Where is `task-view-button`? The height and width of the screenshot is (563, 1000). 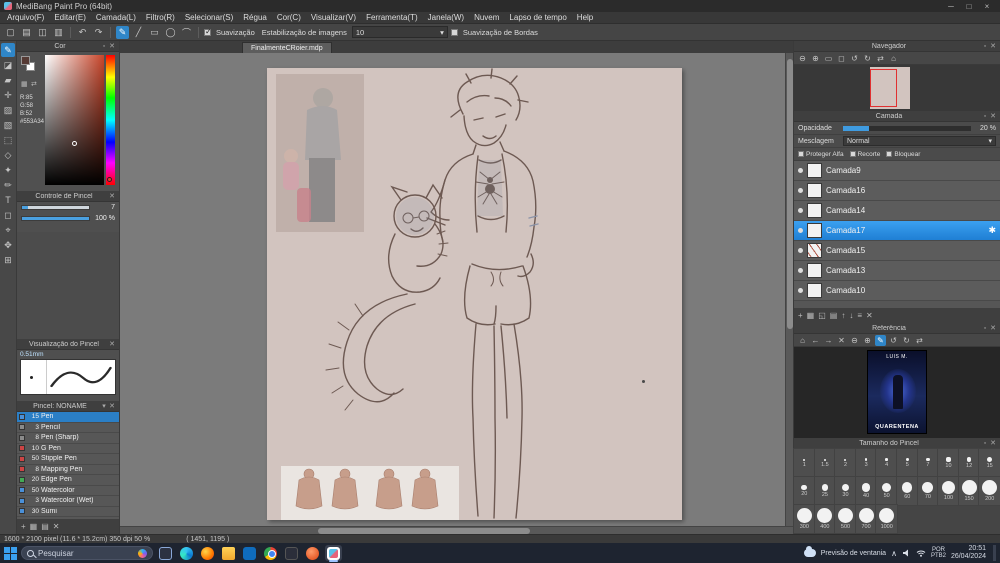 task-view-button is located at coordinates (165, 553).